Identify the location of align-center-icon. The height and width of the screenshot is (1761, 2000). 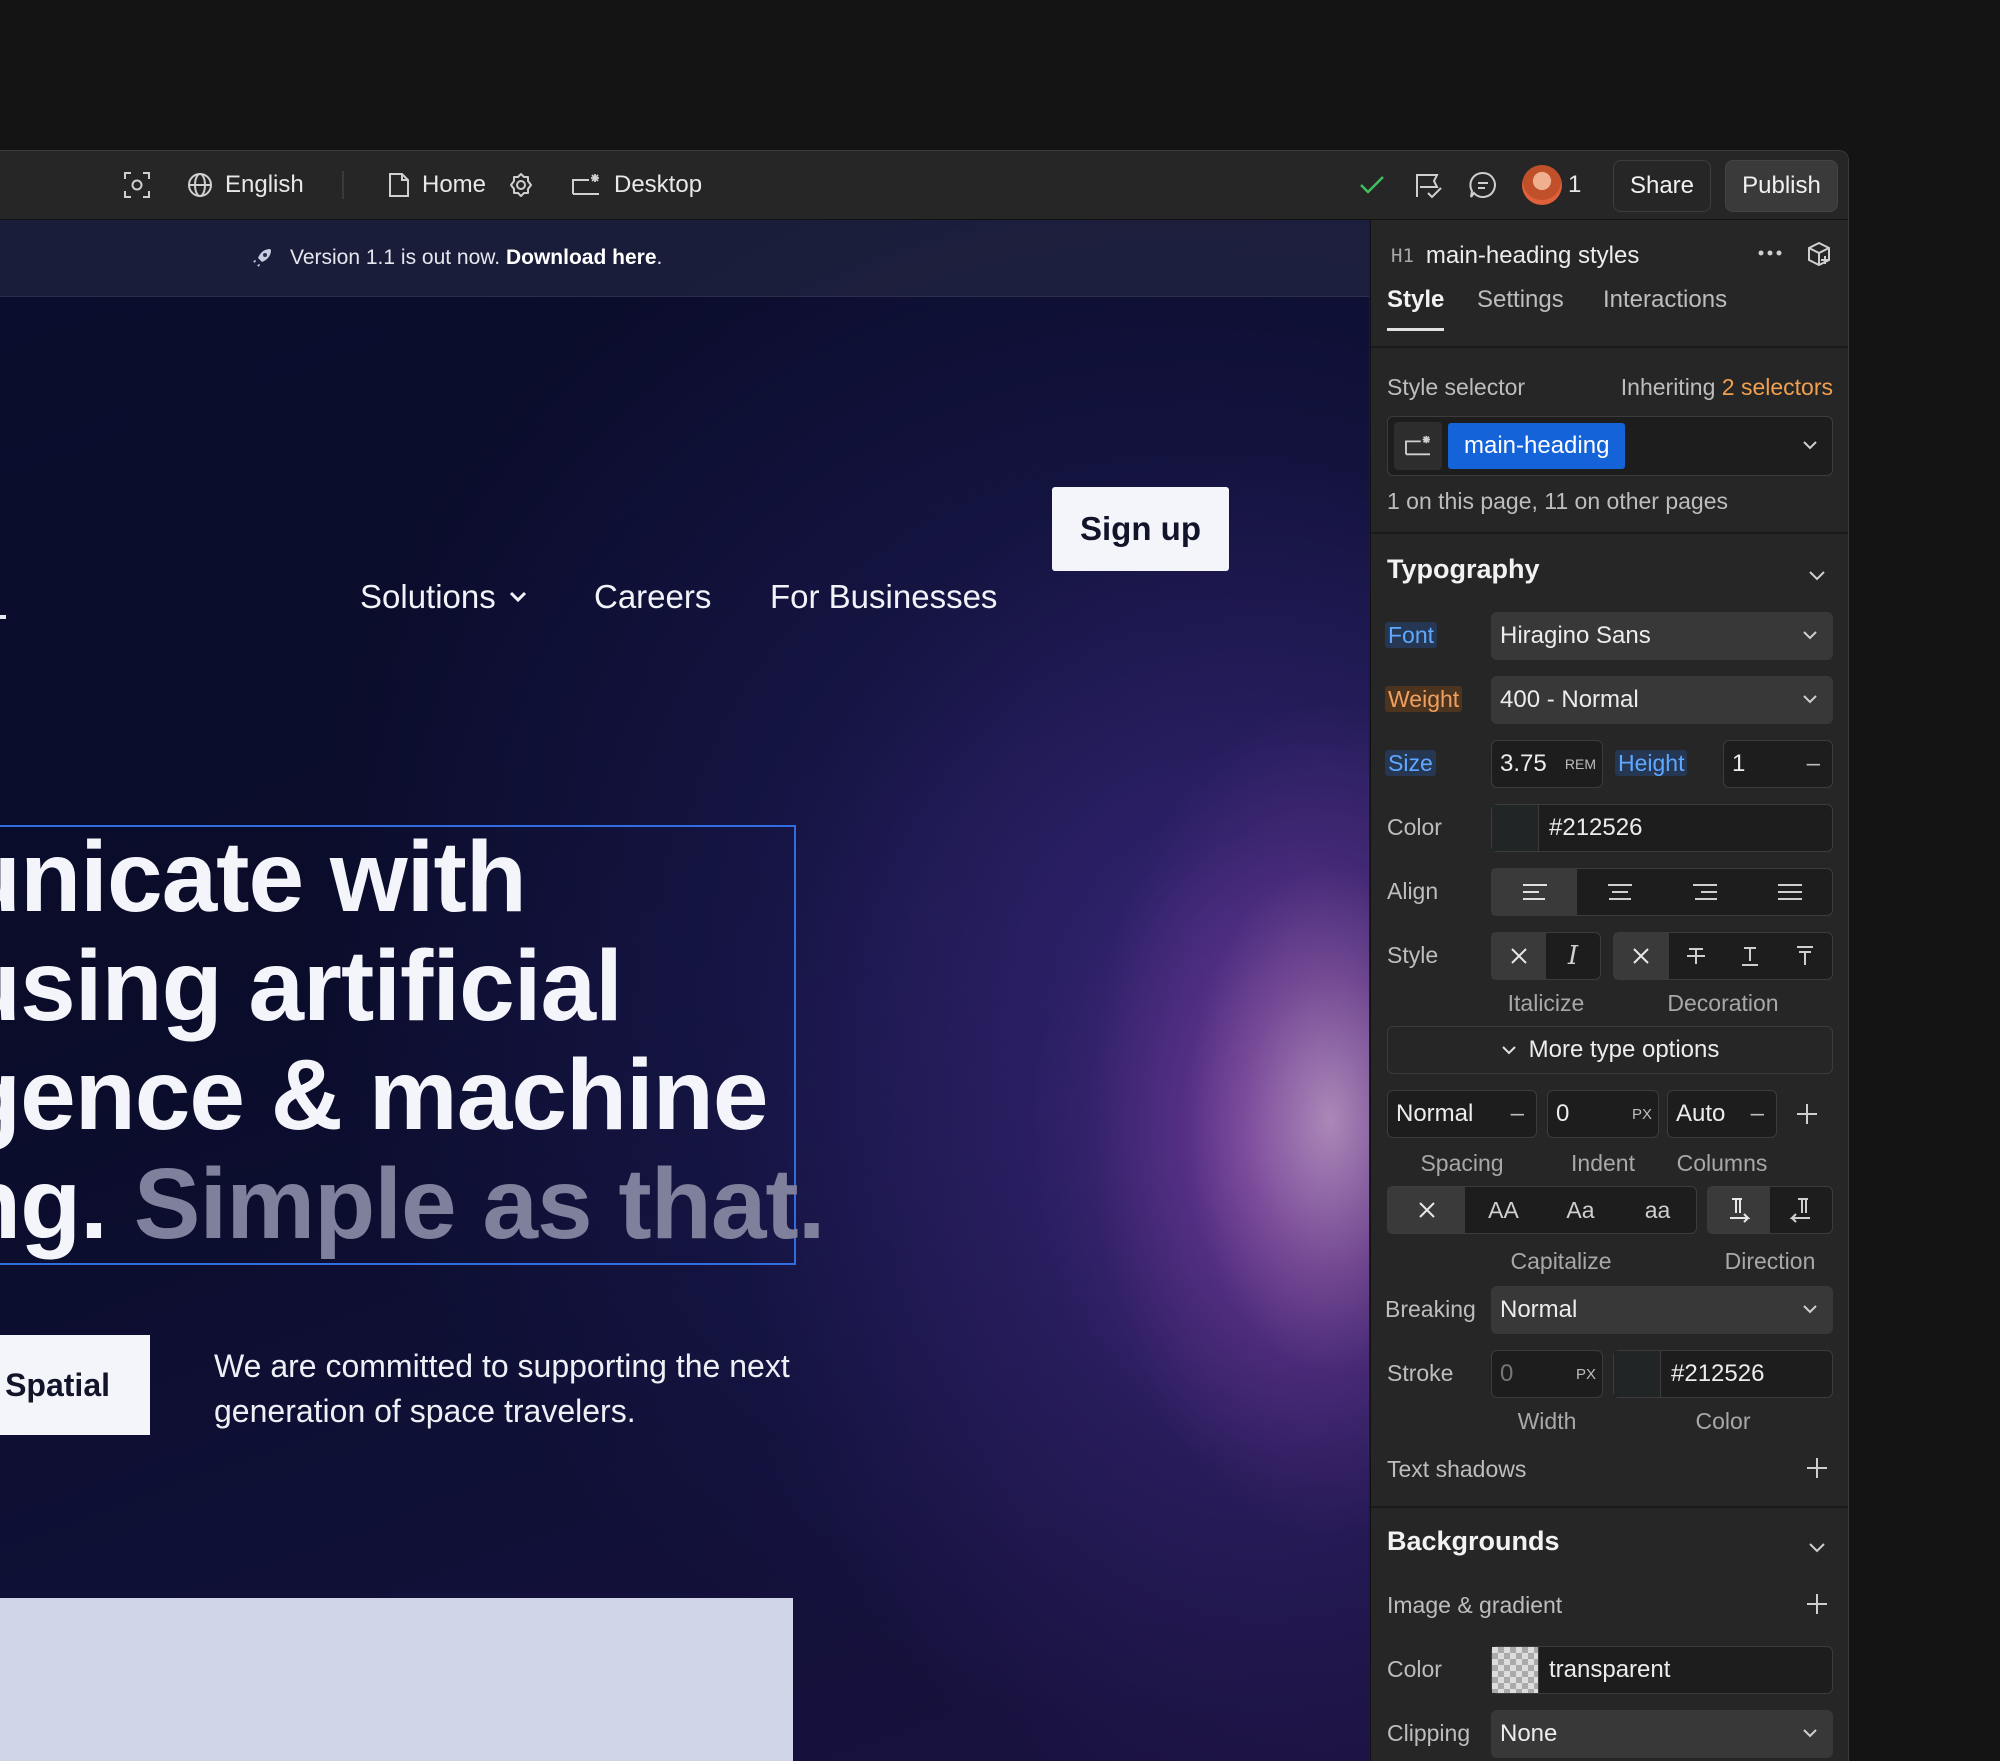
(1619, 892).